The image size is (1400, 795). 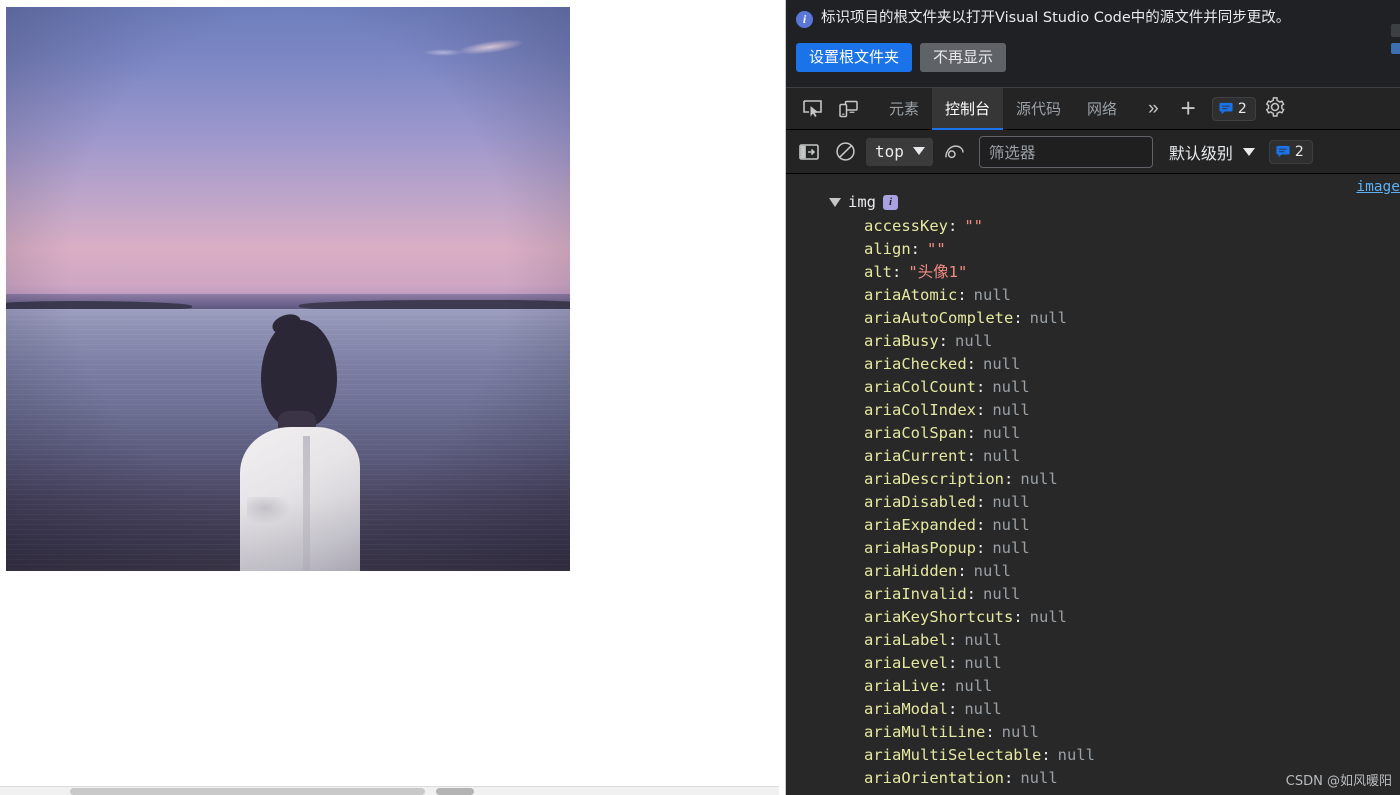 I want to click on property-row: ariaDescription: null, so click(x=1132, y=479).